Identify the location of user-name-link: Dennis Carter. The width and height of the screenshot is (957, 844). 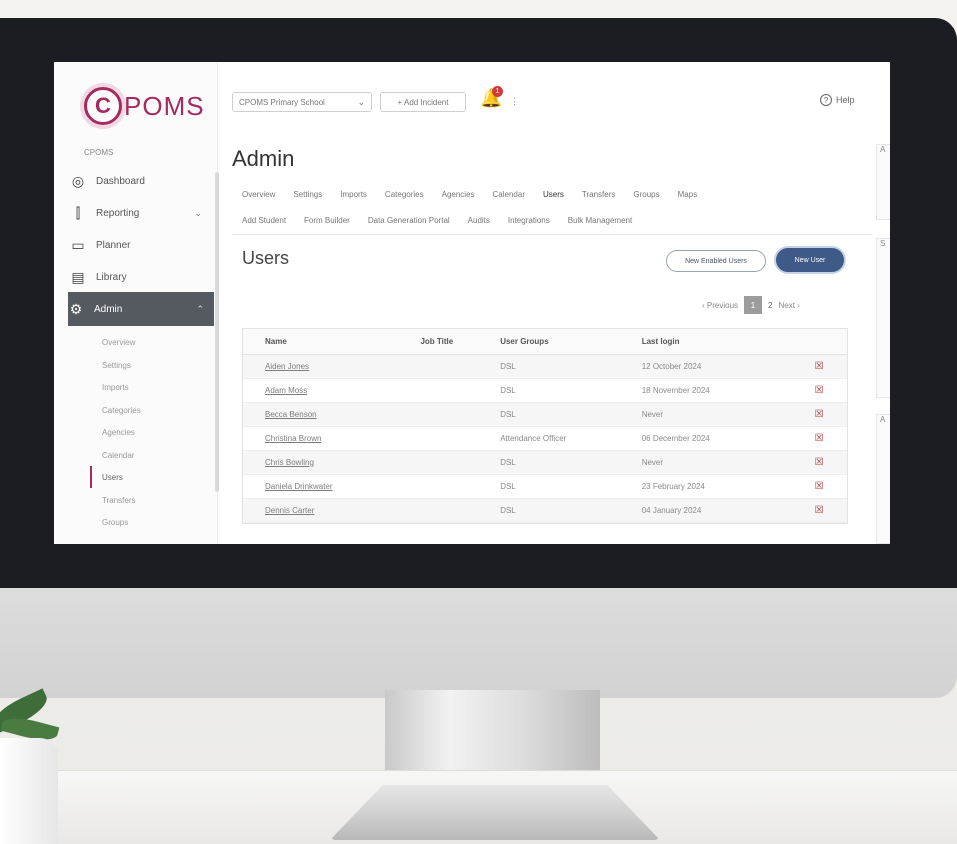
(331, 510).